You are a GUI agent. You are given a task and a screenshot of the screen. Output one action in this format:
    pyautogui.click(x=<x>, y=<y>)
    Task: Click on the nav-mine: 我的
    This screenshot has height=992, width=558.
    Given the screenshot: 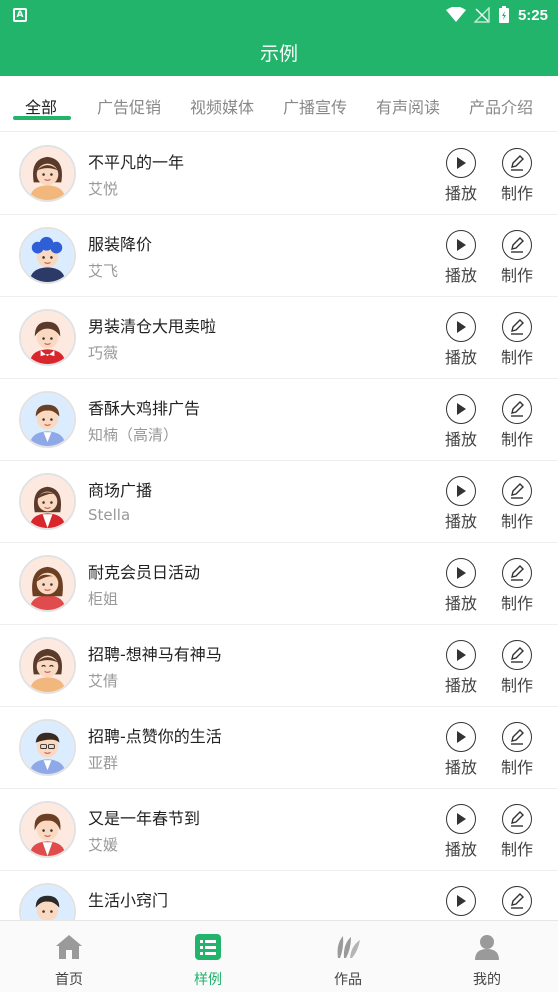 What is the action you would take?
    pyautogui.click(x=487, y=961)
    